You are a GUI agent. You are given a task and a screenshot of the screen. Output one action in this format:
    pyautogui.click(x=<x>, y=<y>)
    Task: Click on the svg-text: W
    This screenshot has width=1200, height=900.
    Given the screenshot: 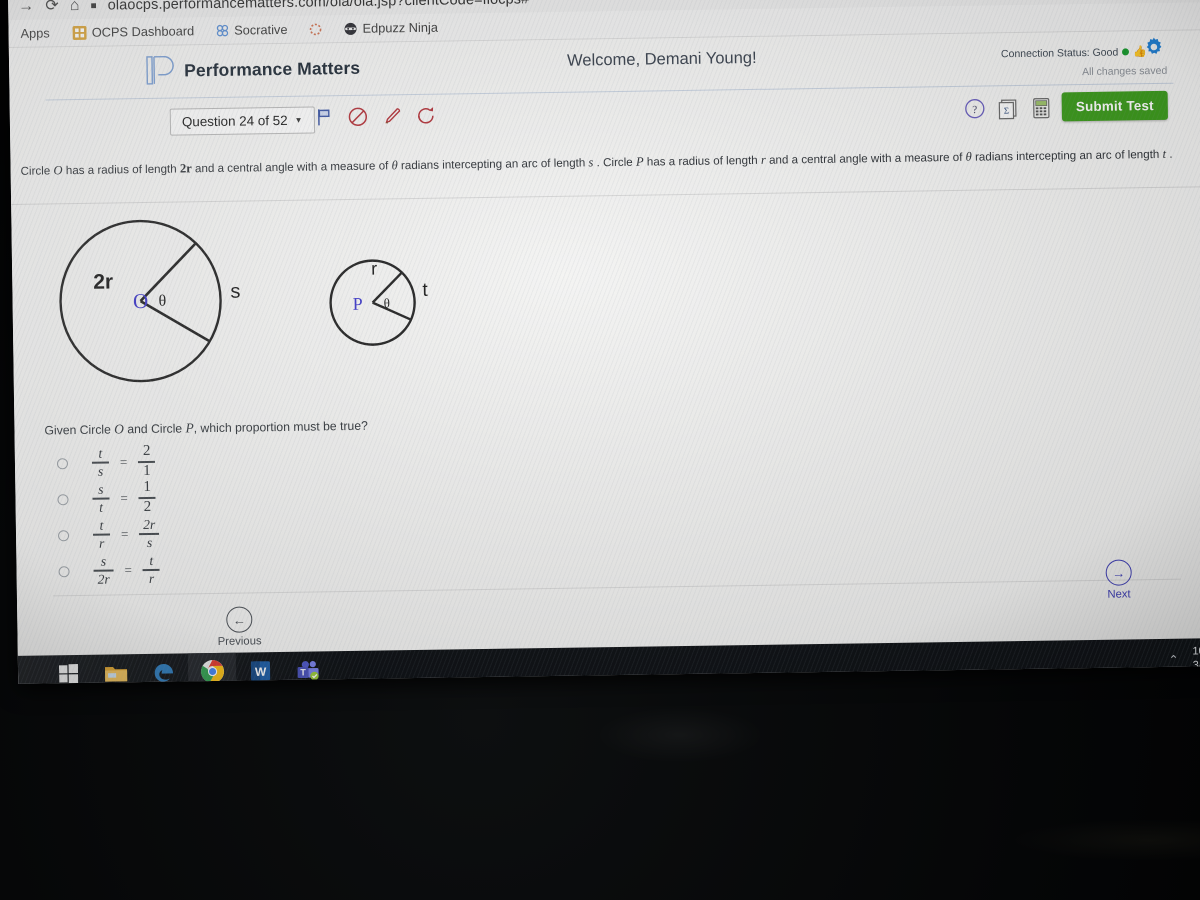 What is the action you would take?
    pyautogui.click(x=260, y=672)
    